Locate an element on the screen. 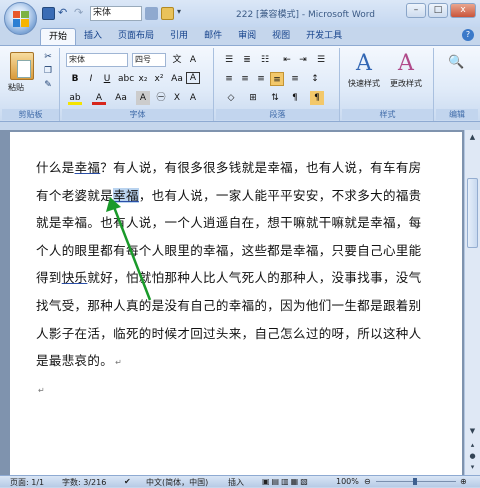 The height and width of the screenshot is (488, 480). office-button is located at coordinates (20, 18).